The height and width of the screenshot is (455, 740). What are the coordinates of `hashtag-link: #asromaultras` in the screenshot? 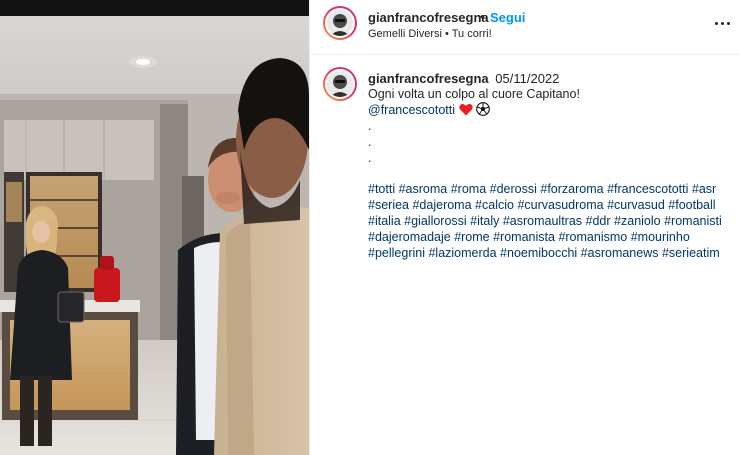 It's located at (542, 221).